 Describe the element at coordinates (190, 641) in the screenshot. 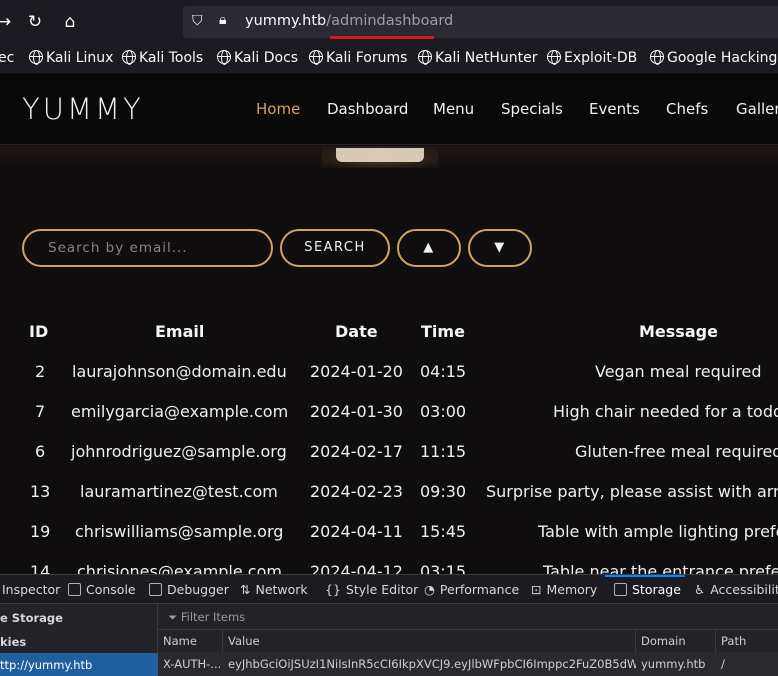

I see `column-name: Name` at that location.